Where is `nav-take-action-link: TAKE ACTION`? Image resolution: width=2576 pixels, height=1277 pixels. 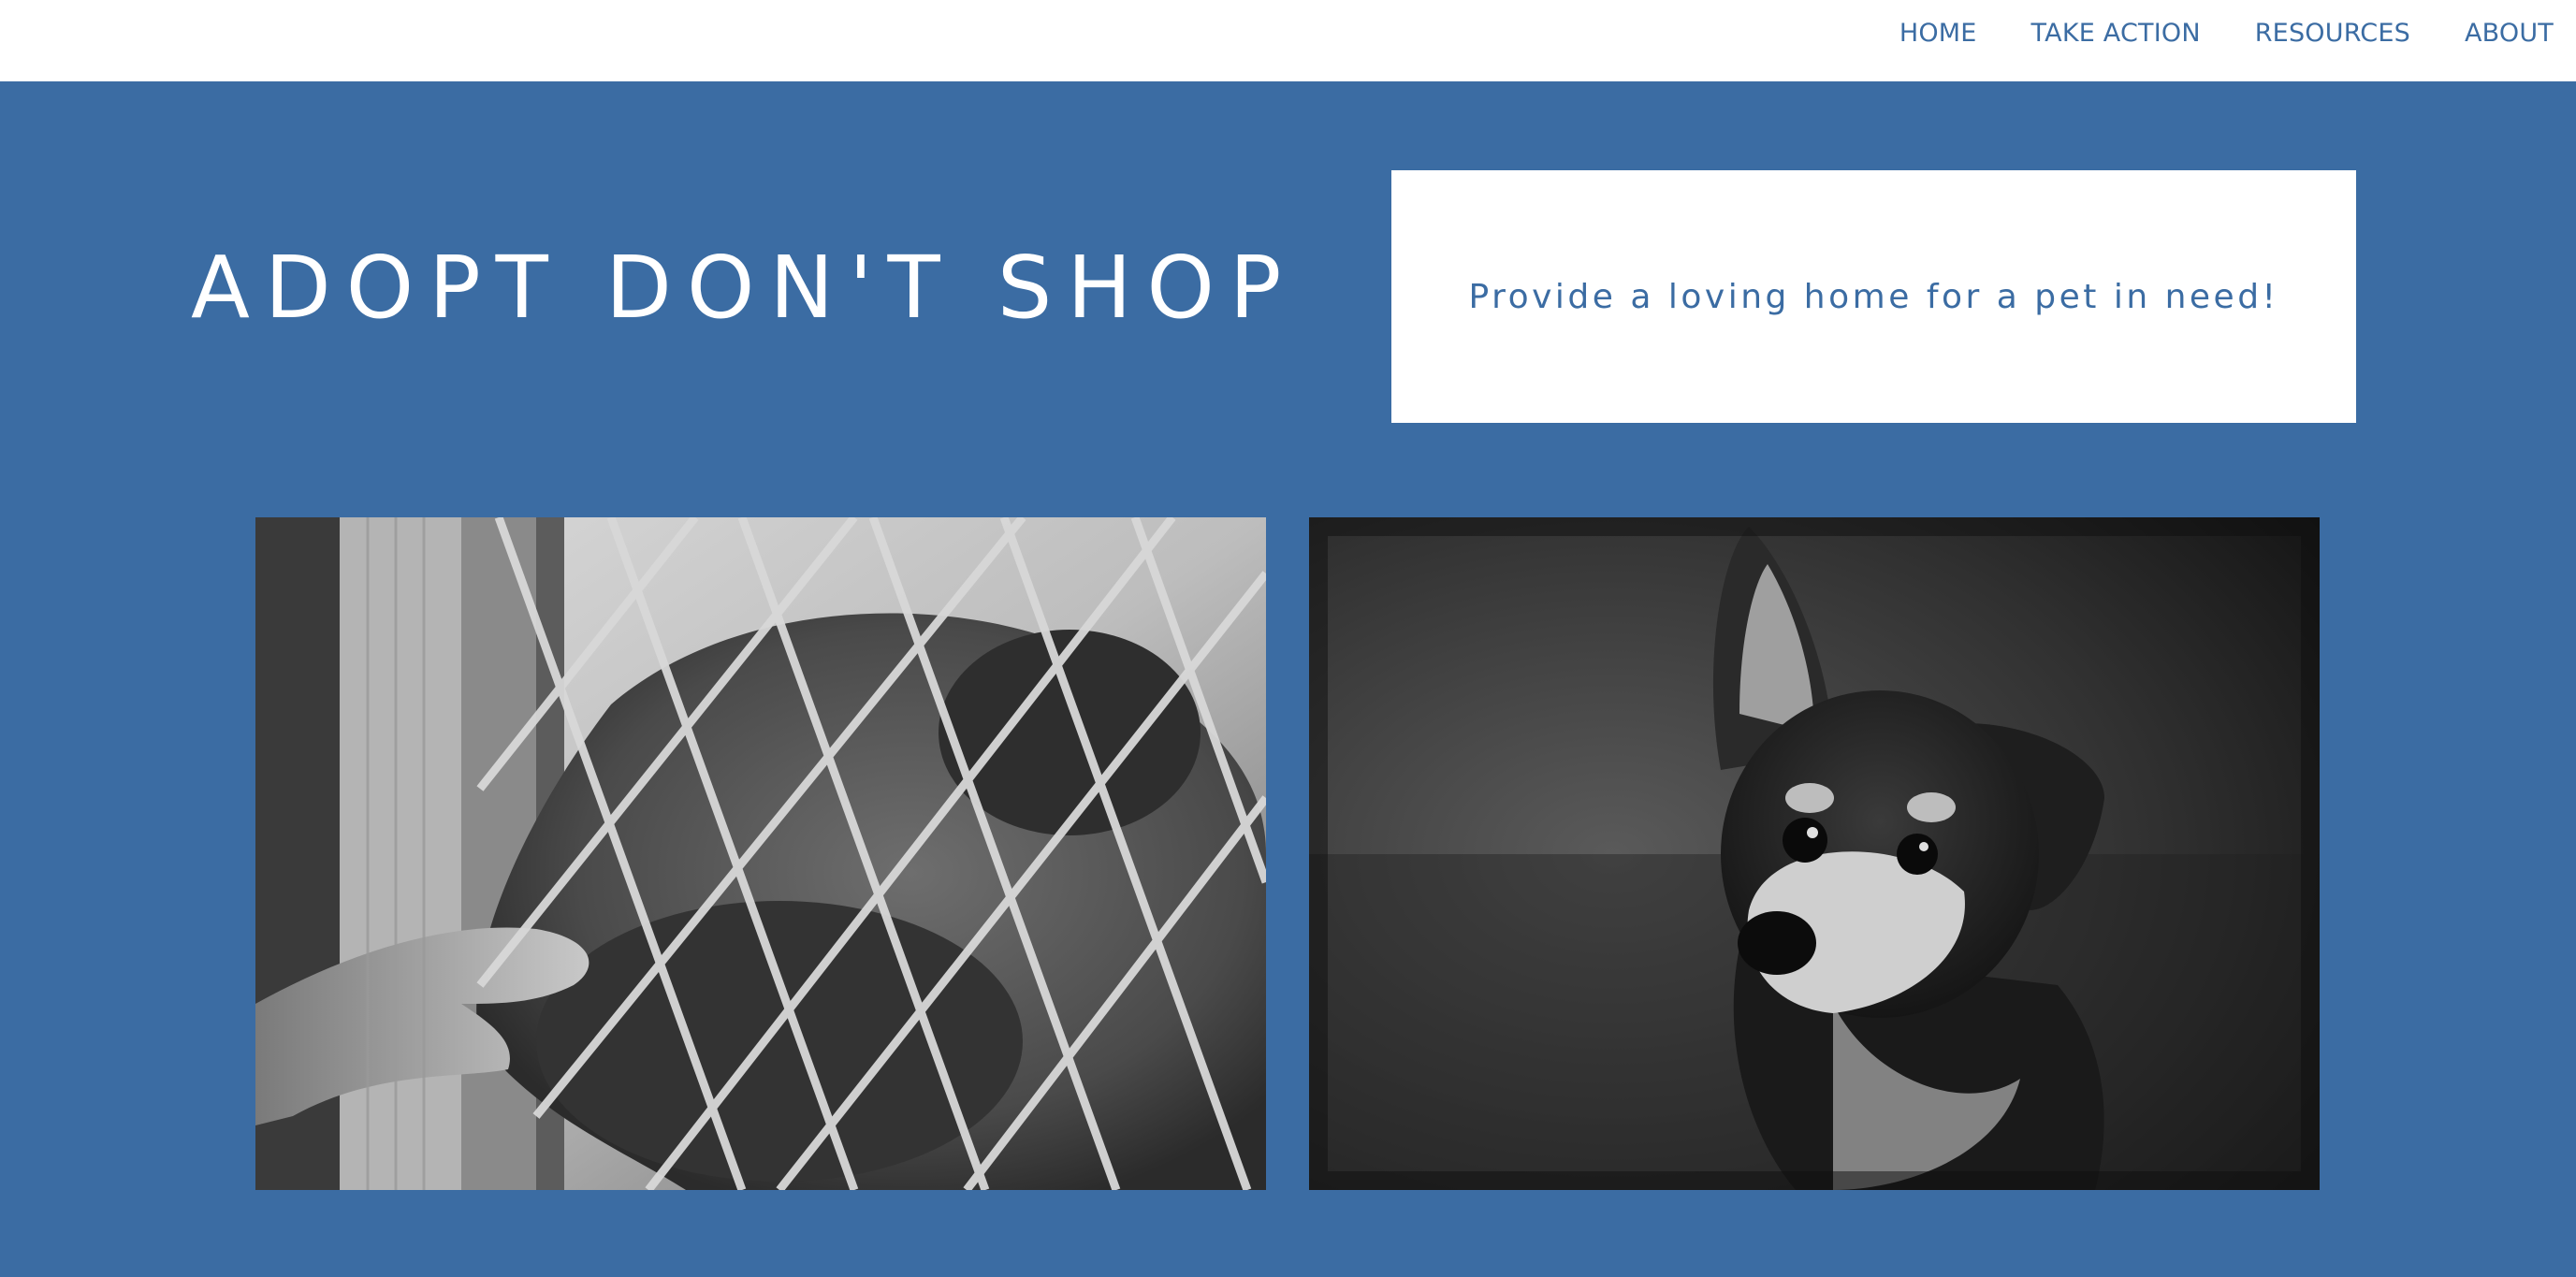
nav-take-action-link: TAKE ACTION is located at coordinates (2116, 33).